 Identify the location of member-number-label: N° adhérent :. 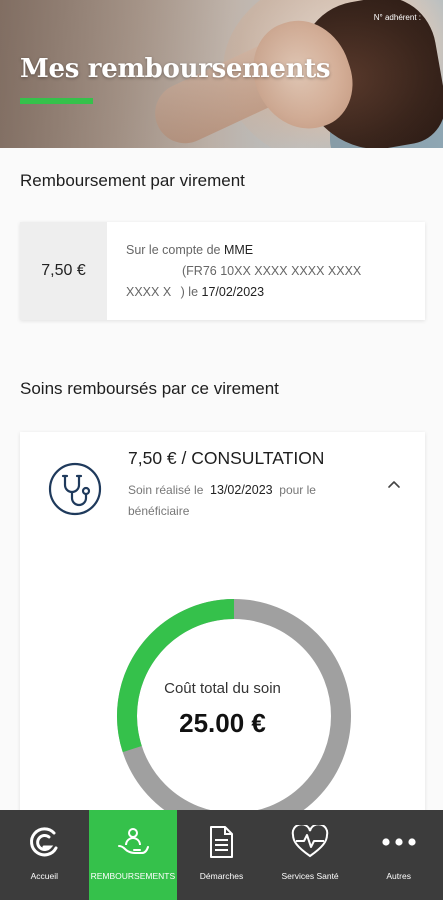
(397, 17).